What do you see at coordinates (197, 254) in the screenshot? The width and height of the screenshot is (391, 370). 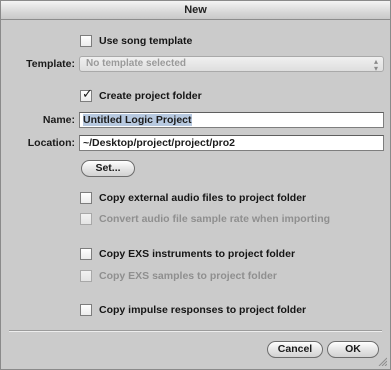 I see `copy-exs-instruments-label: Copy EXS instruments to project folder` at bounding box center [197, 254].